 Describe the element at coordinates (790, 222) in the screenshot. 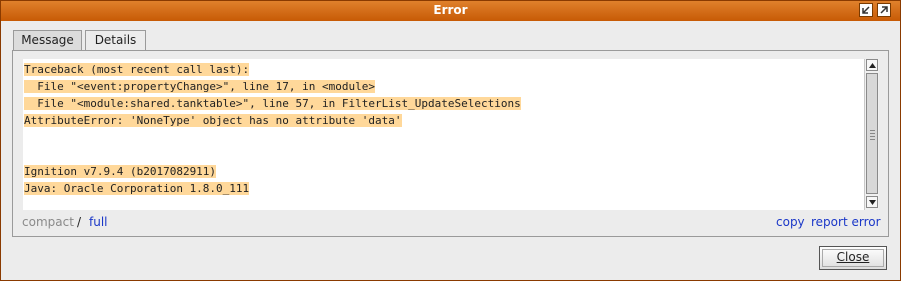

I see `copy-link: copy` at that location.